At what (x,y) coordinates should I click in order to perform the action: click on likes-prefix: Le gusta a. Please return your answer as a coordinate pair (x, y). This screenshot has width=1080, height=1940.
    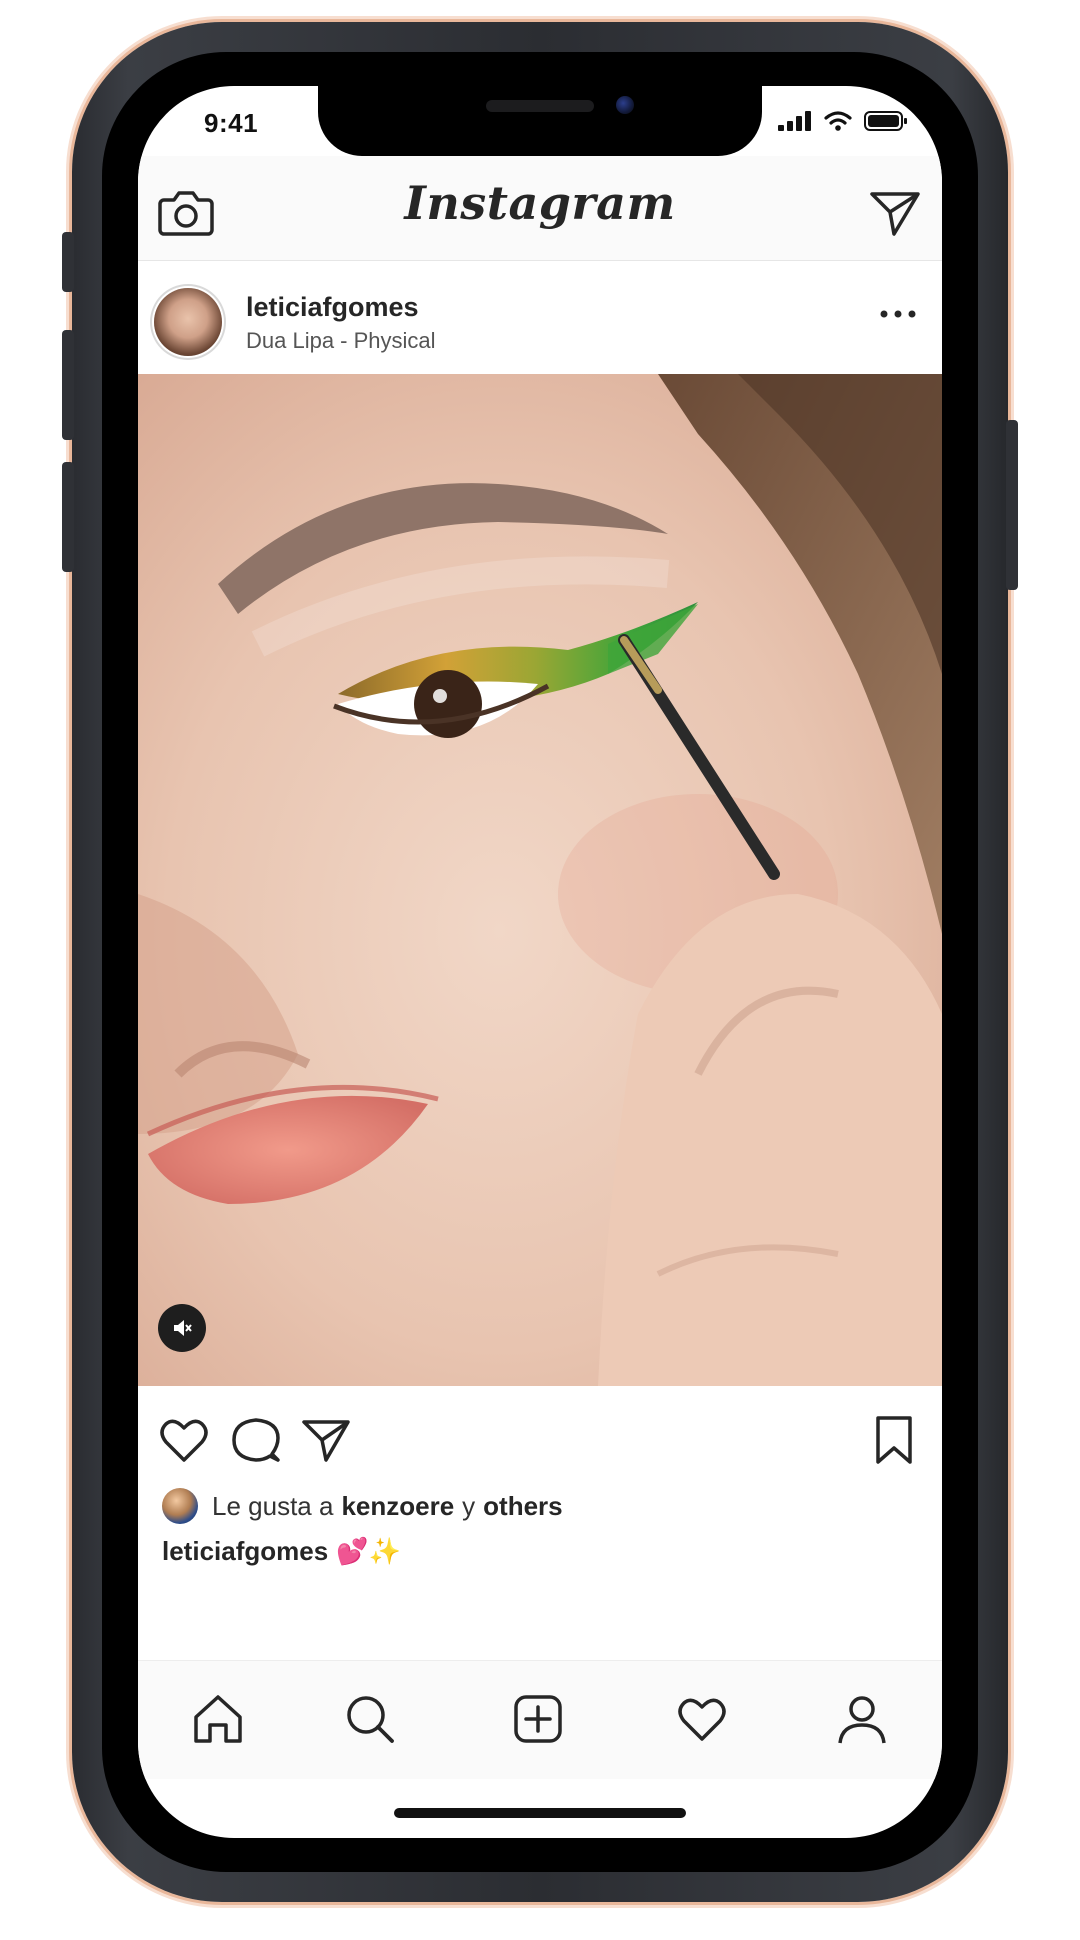
    Looking at the image, I should click on (273, 1505).